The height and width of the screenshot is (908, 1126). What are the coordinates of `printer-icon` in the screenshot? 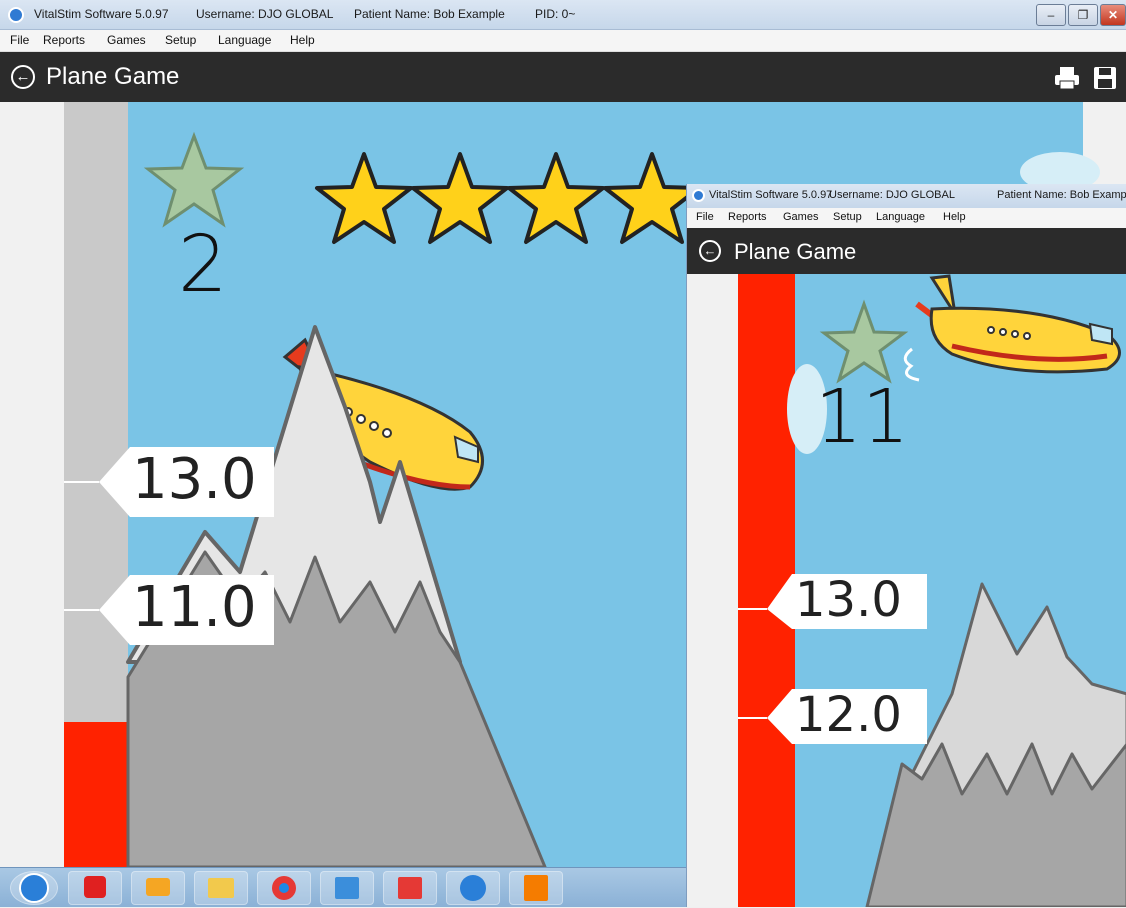 It's located at (1067, 78).